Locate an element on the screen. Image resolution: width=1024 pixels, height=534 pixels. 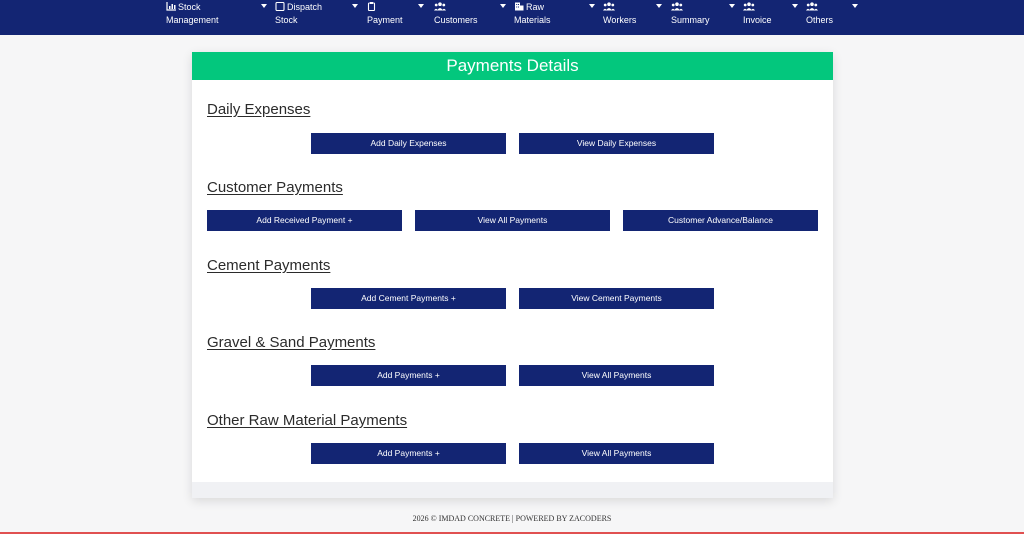
nav-label-line2: Customers is located at coordinates (456, 20).